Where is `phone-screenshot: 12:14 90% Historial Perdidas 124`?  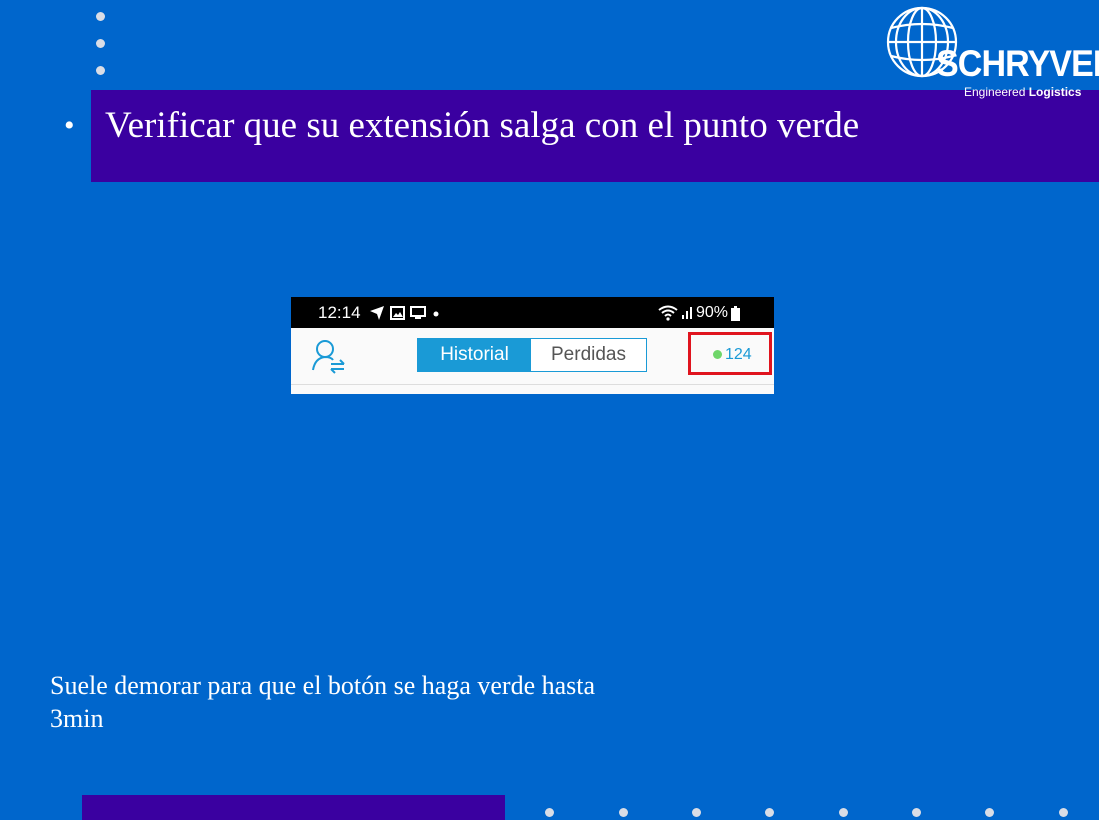
phone-screenshot: 12:14 90% Historial Perdidas 124 is located at coordinates (532, 345).